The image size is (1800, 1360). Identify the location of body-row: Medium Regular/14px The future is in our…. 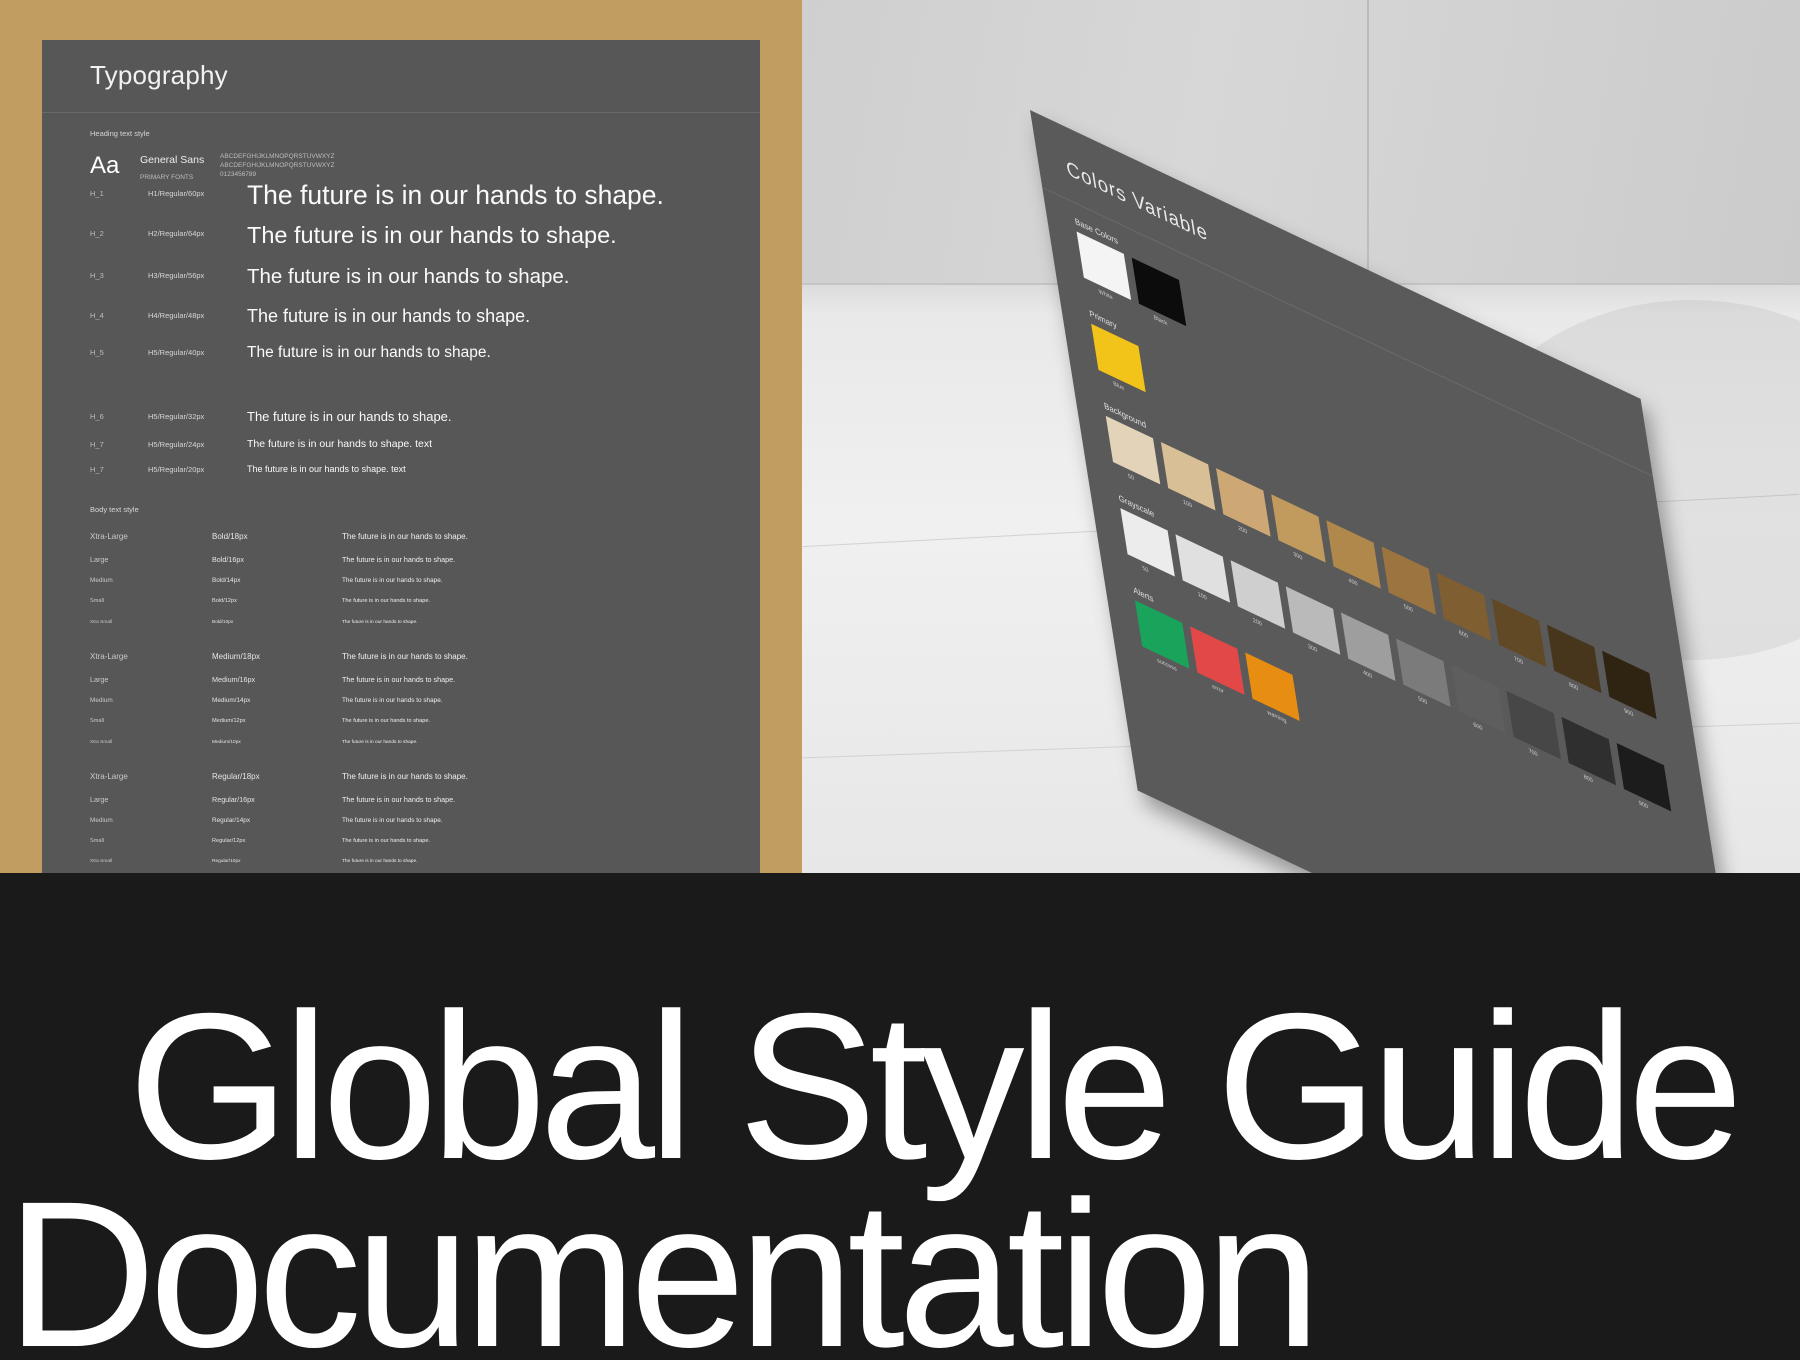
(401, 823).